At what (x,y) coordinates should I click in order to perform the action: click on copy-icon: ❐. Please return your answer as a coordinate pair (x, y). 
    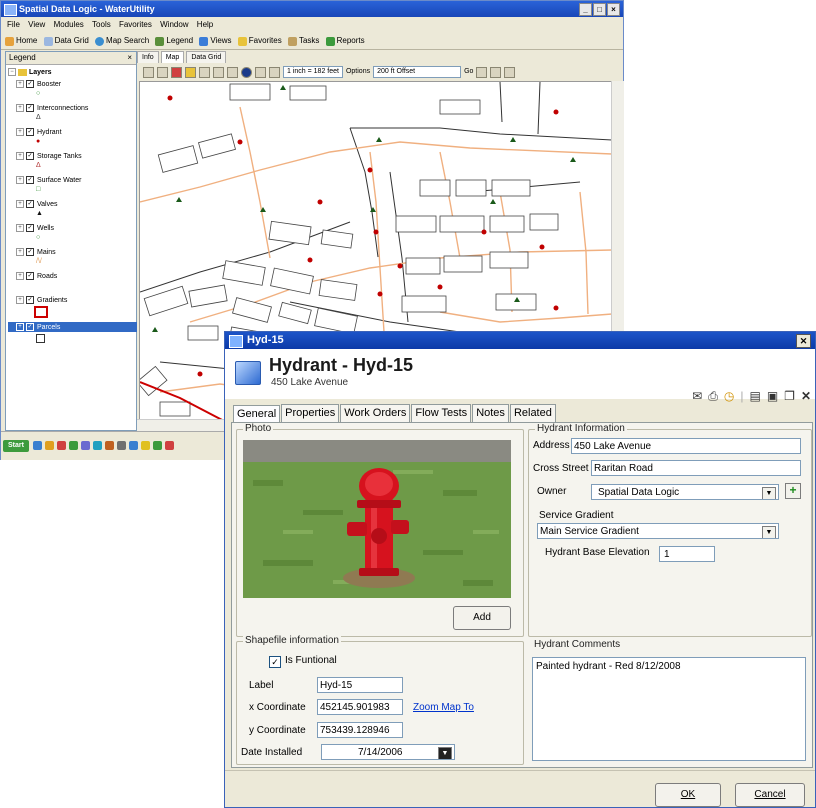
    Looking at the image, I should click on (789, 396).